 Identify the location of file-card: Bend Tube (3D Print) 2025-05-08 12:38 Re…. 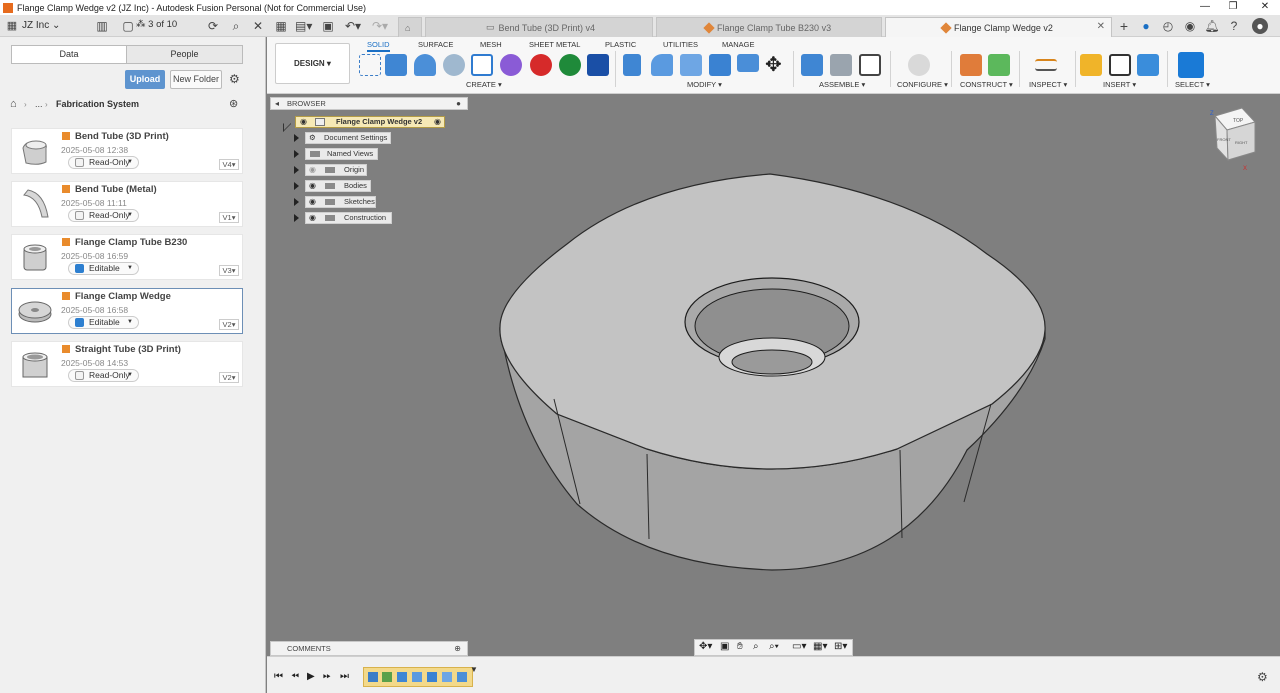
(127, 151).